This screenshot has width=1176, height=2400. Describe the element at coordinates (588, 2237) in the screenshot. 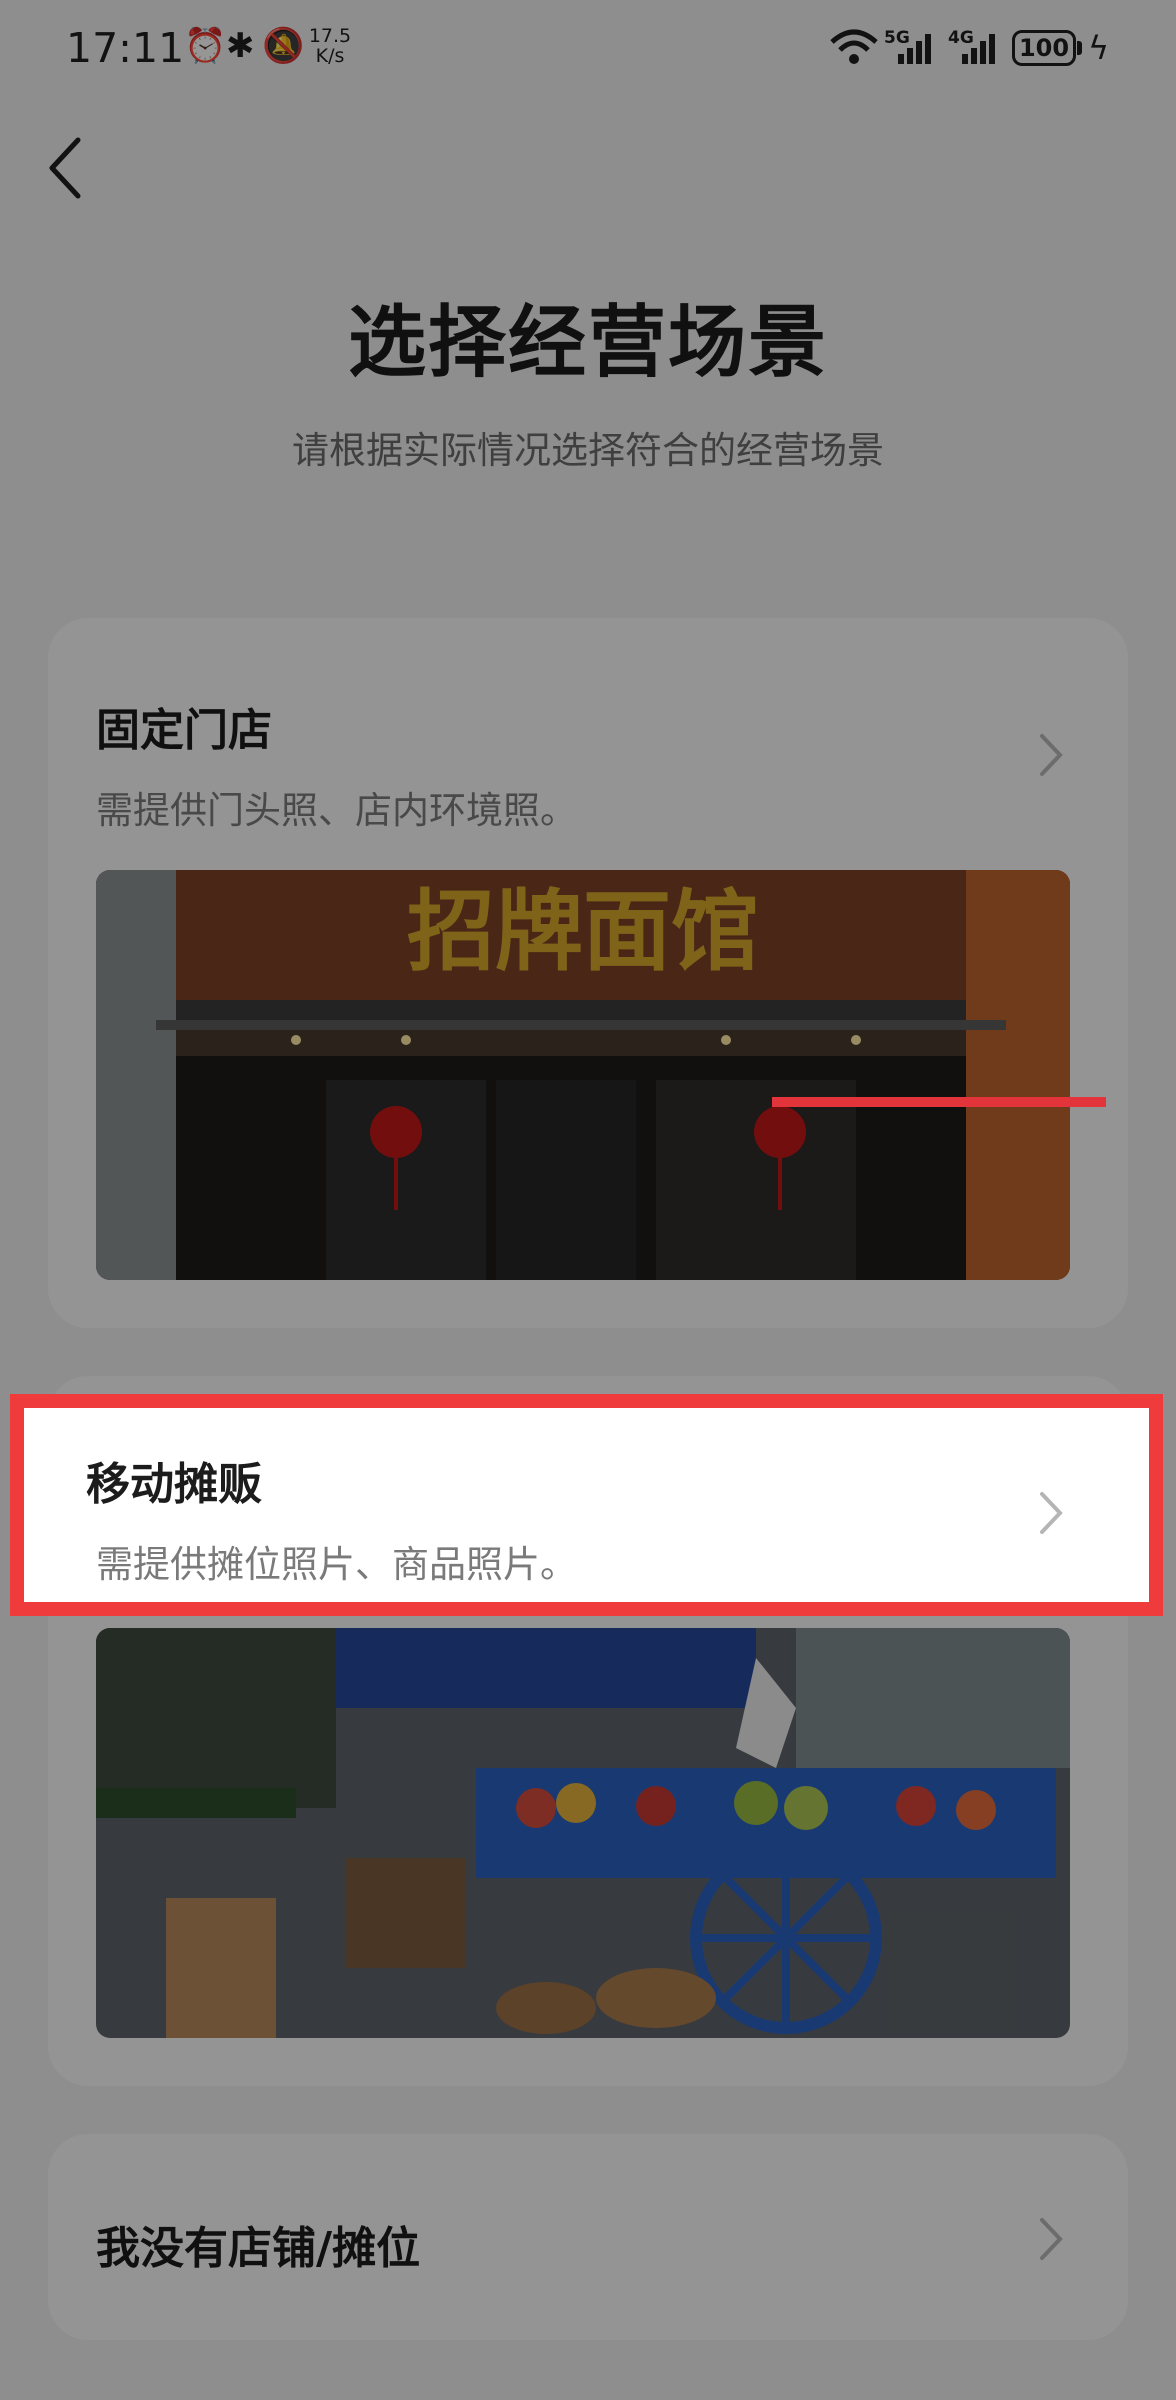

I see `option-card-no-shop: 我没有店铺/摊位` at that location.